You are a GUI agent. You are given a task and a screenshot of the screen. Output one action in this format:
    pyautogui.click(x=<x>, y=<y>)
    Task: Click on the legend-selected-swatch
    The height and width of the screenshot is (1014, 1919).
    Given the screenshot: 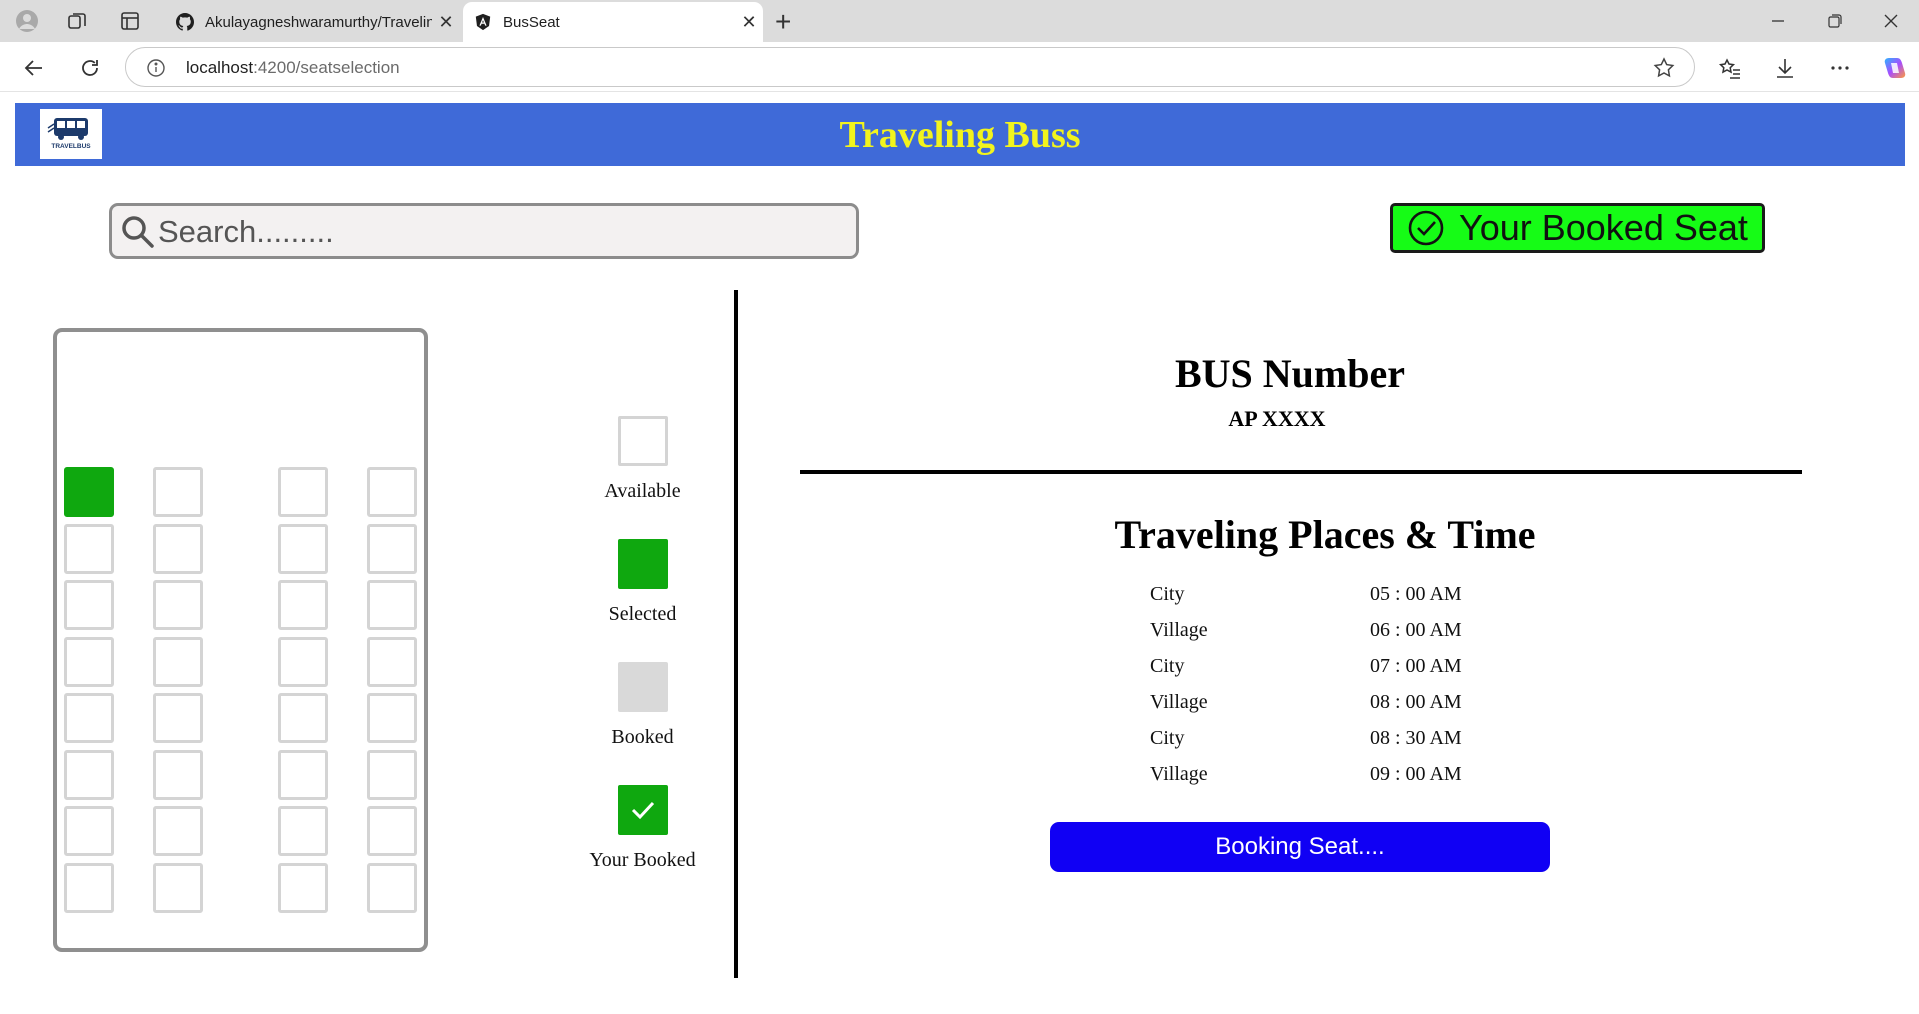 What is the action you would take?
    pyautogui.click(x=642, y=564)
    